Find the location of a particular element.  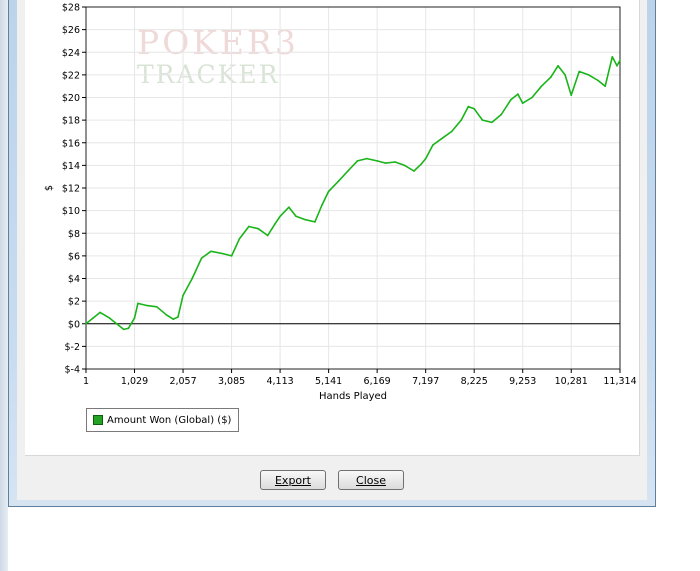

y-tick-label: $18 is located at coordinates (71, 121).